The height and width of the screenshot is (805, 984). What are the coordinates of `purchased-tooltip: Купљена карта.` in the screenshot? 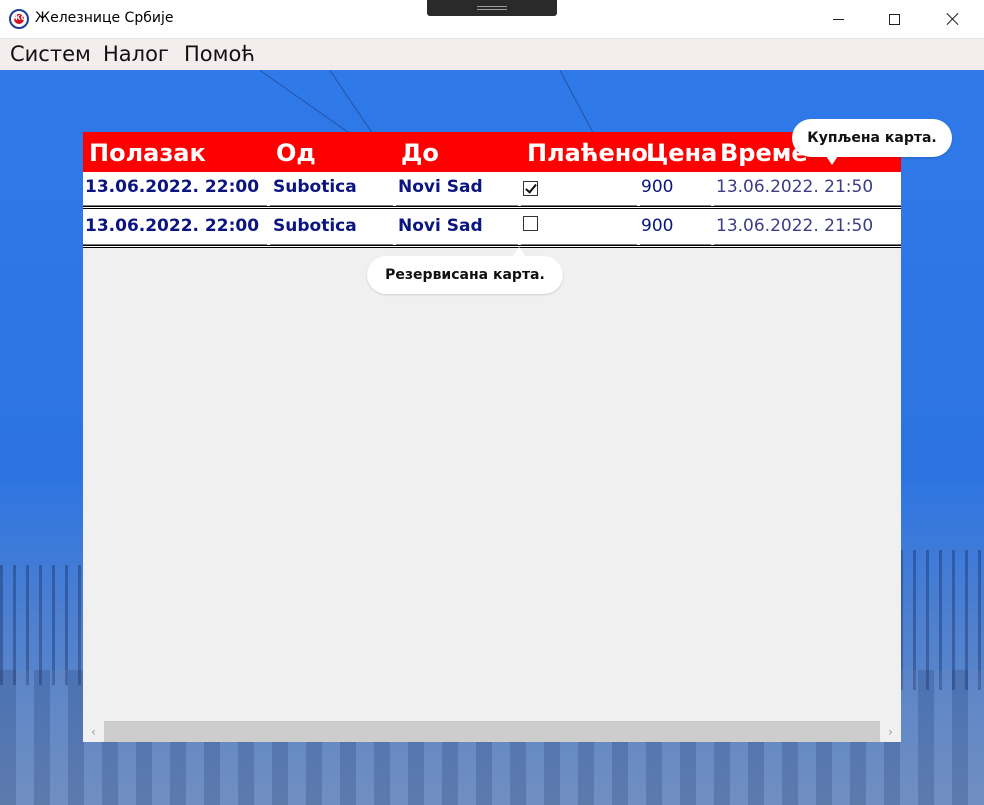 It's located at (872, 138).